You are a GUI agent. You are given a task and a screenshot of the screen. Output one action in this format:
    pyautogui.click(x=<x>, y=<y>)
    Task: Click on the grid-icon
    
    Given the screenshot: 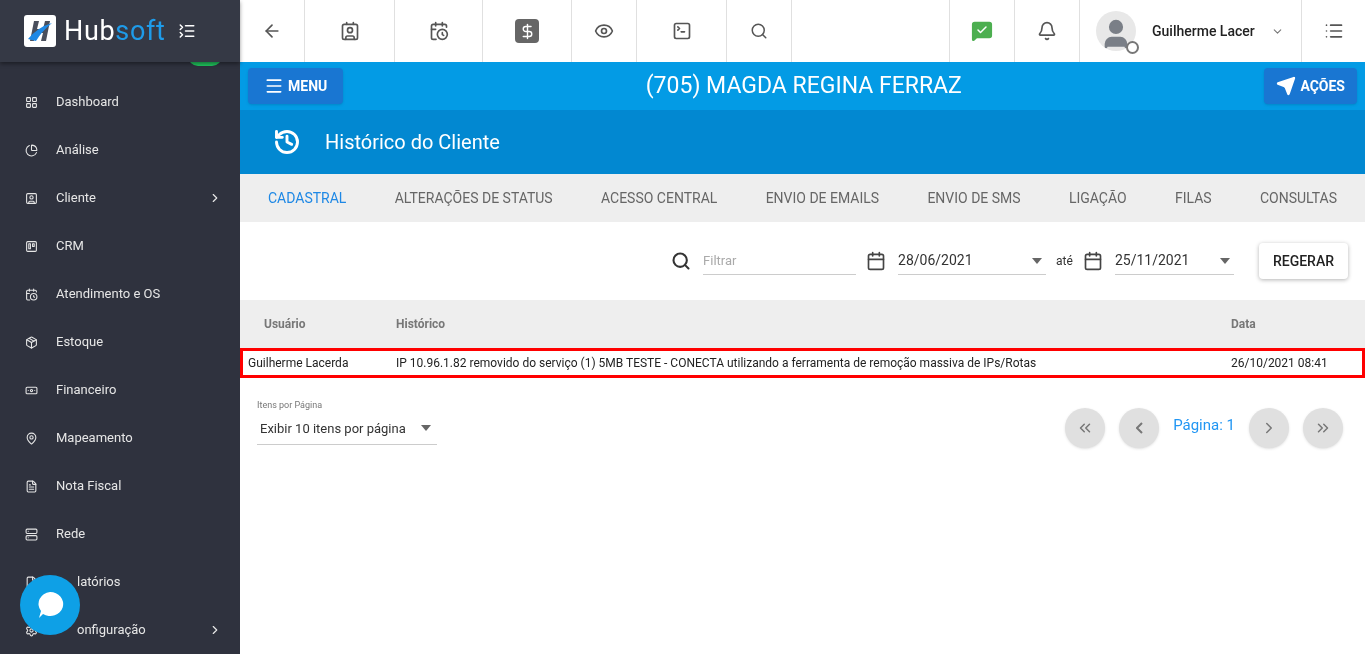 What is the action you would take?
    pyautogui.click(x=31, y=102)
    